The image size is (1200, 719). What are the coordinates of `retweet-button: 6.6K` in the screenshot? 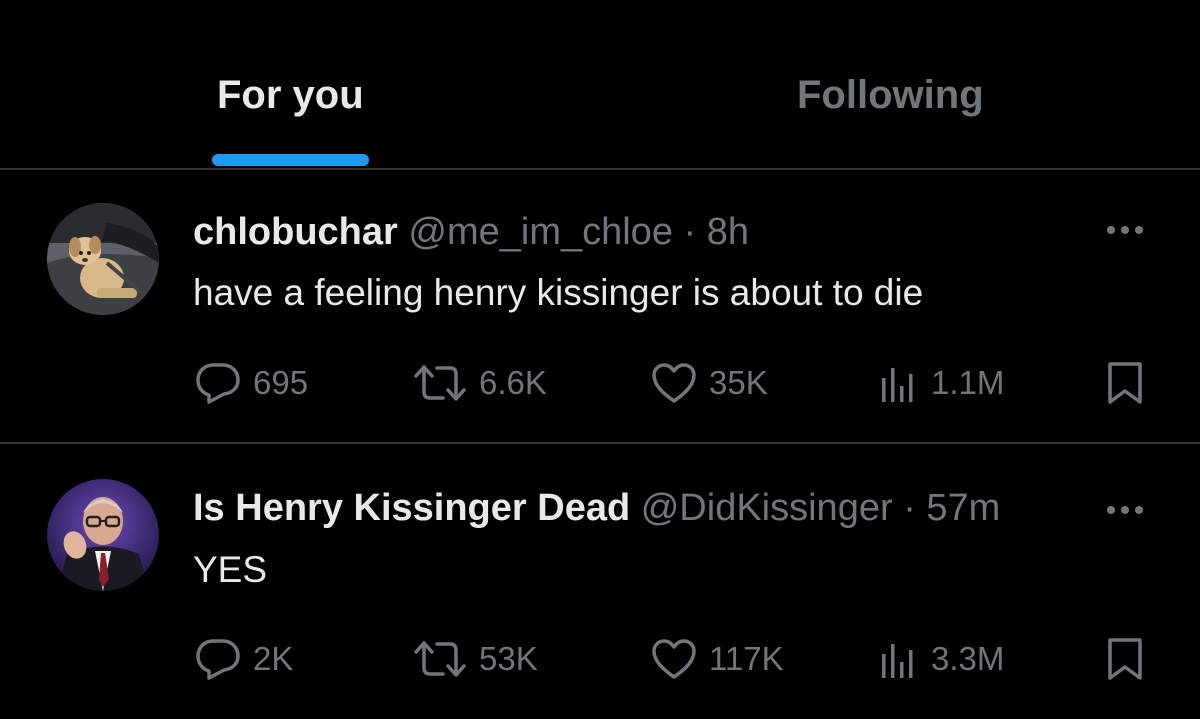 It's located at (480, 383).